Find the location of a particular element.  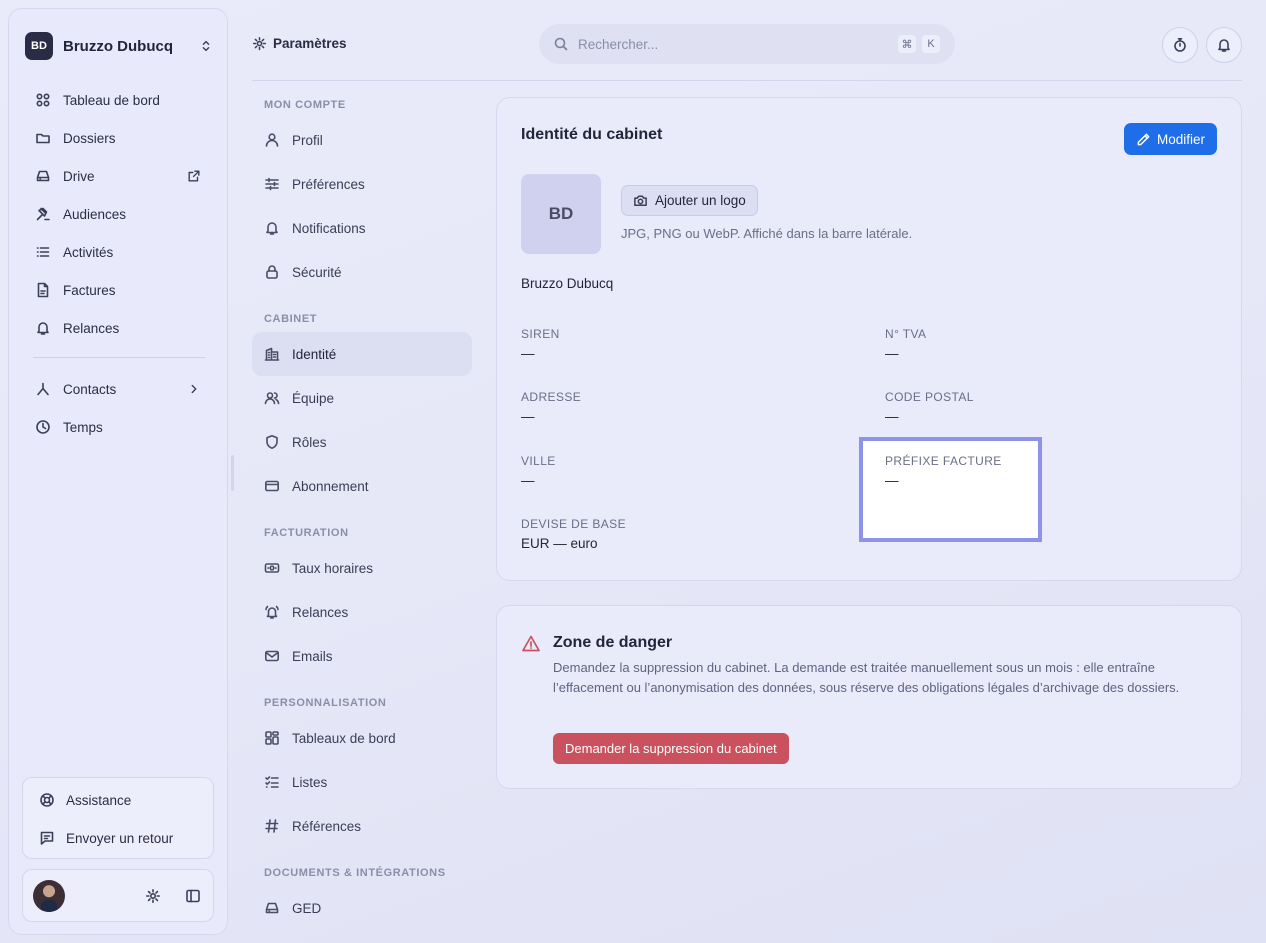

tab-listes: Listes is located at coordinates (362, 782).